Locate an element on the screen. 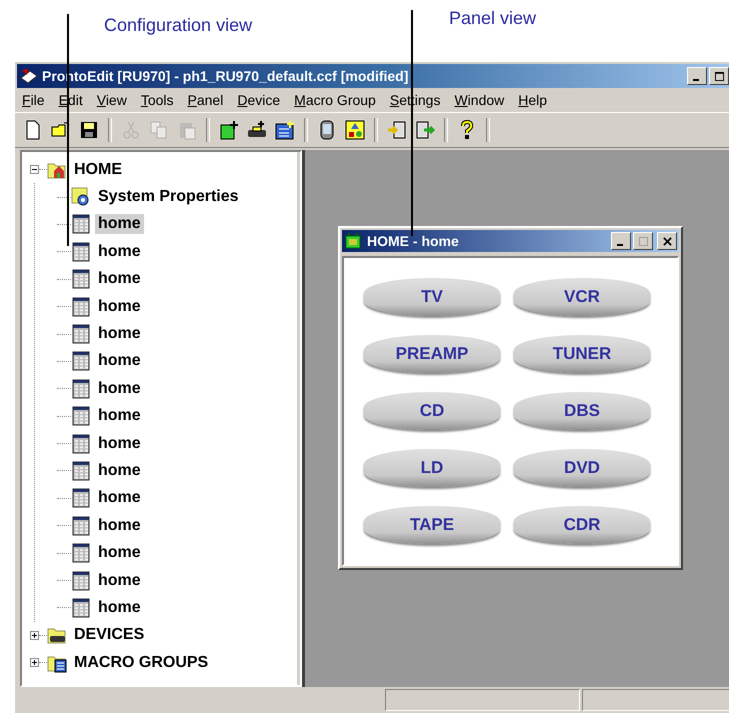  remote-icon is located at coordinates (353, 241).